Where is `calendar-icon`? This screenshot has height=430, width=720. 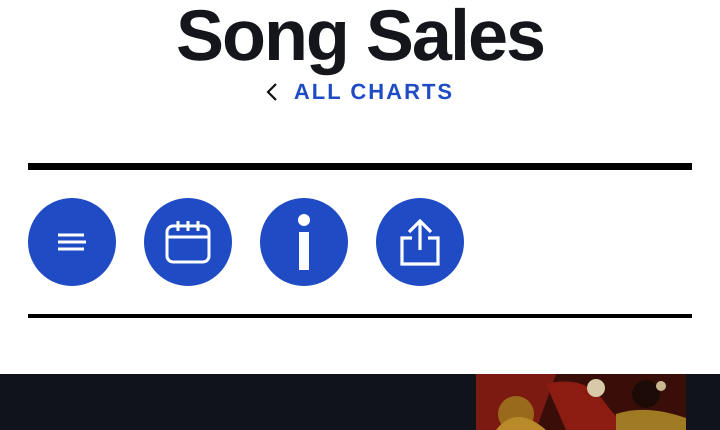
calendar-icon is located at coordinates (188, 242).